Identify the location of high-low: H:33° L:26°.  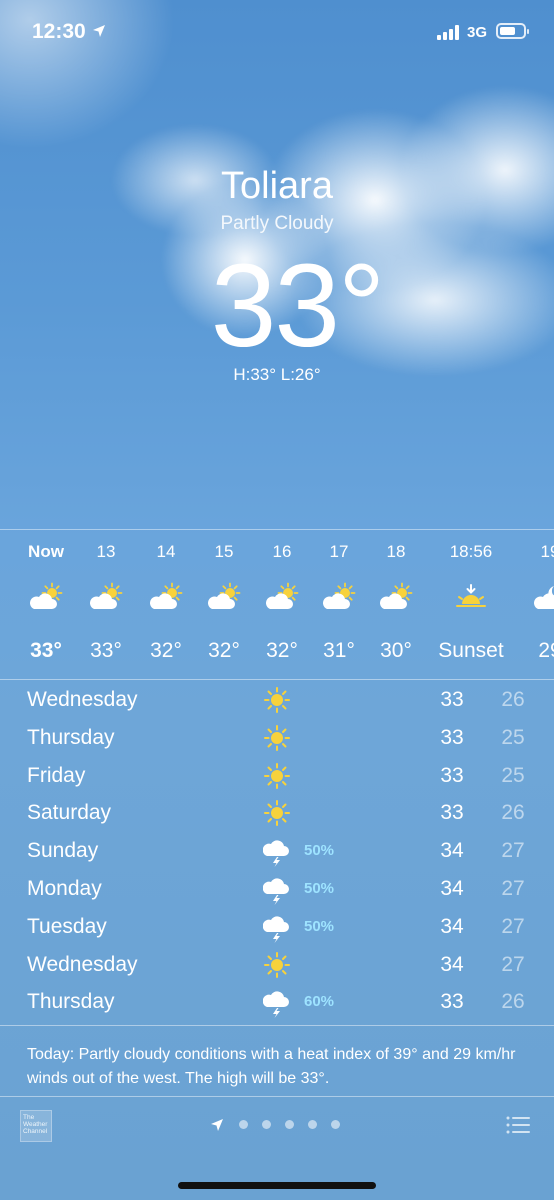
(277, 374).